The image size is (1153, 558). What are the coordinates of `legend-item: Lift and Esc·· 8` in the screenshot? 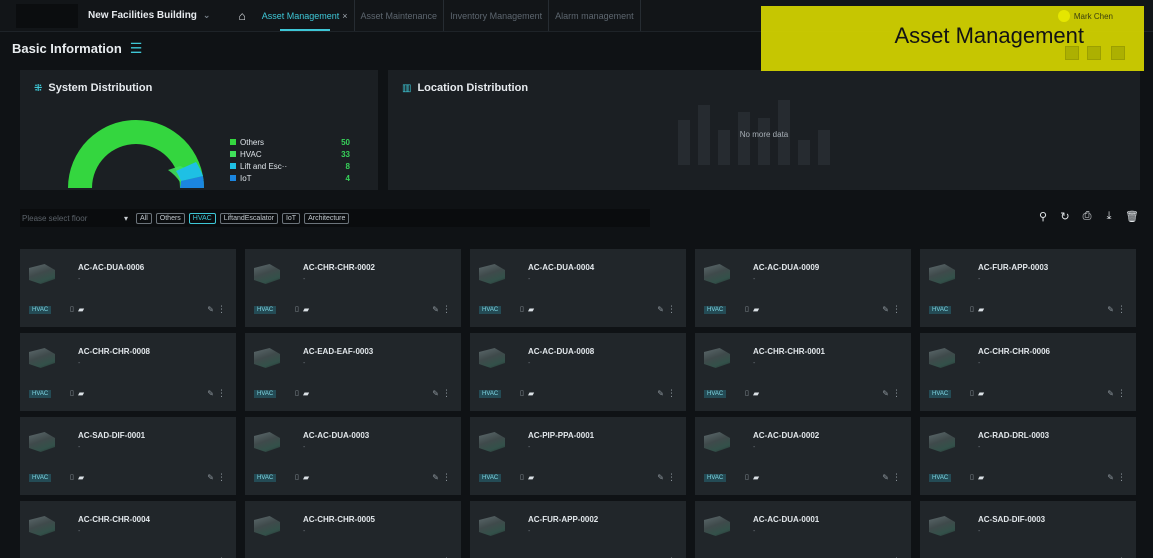 It's located at (290, 166).